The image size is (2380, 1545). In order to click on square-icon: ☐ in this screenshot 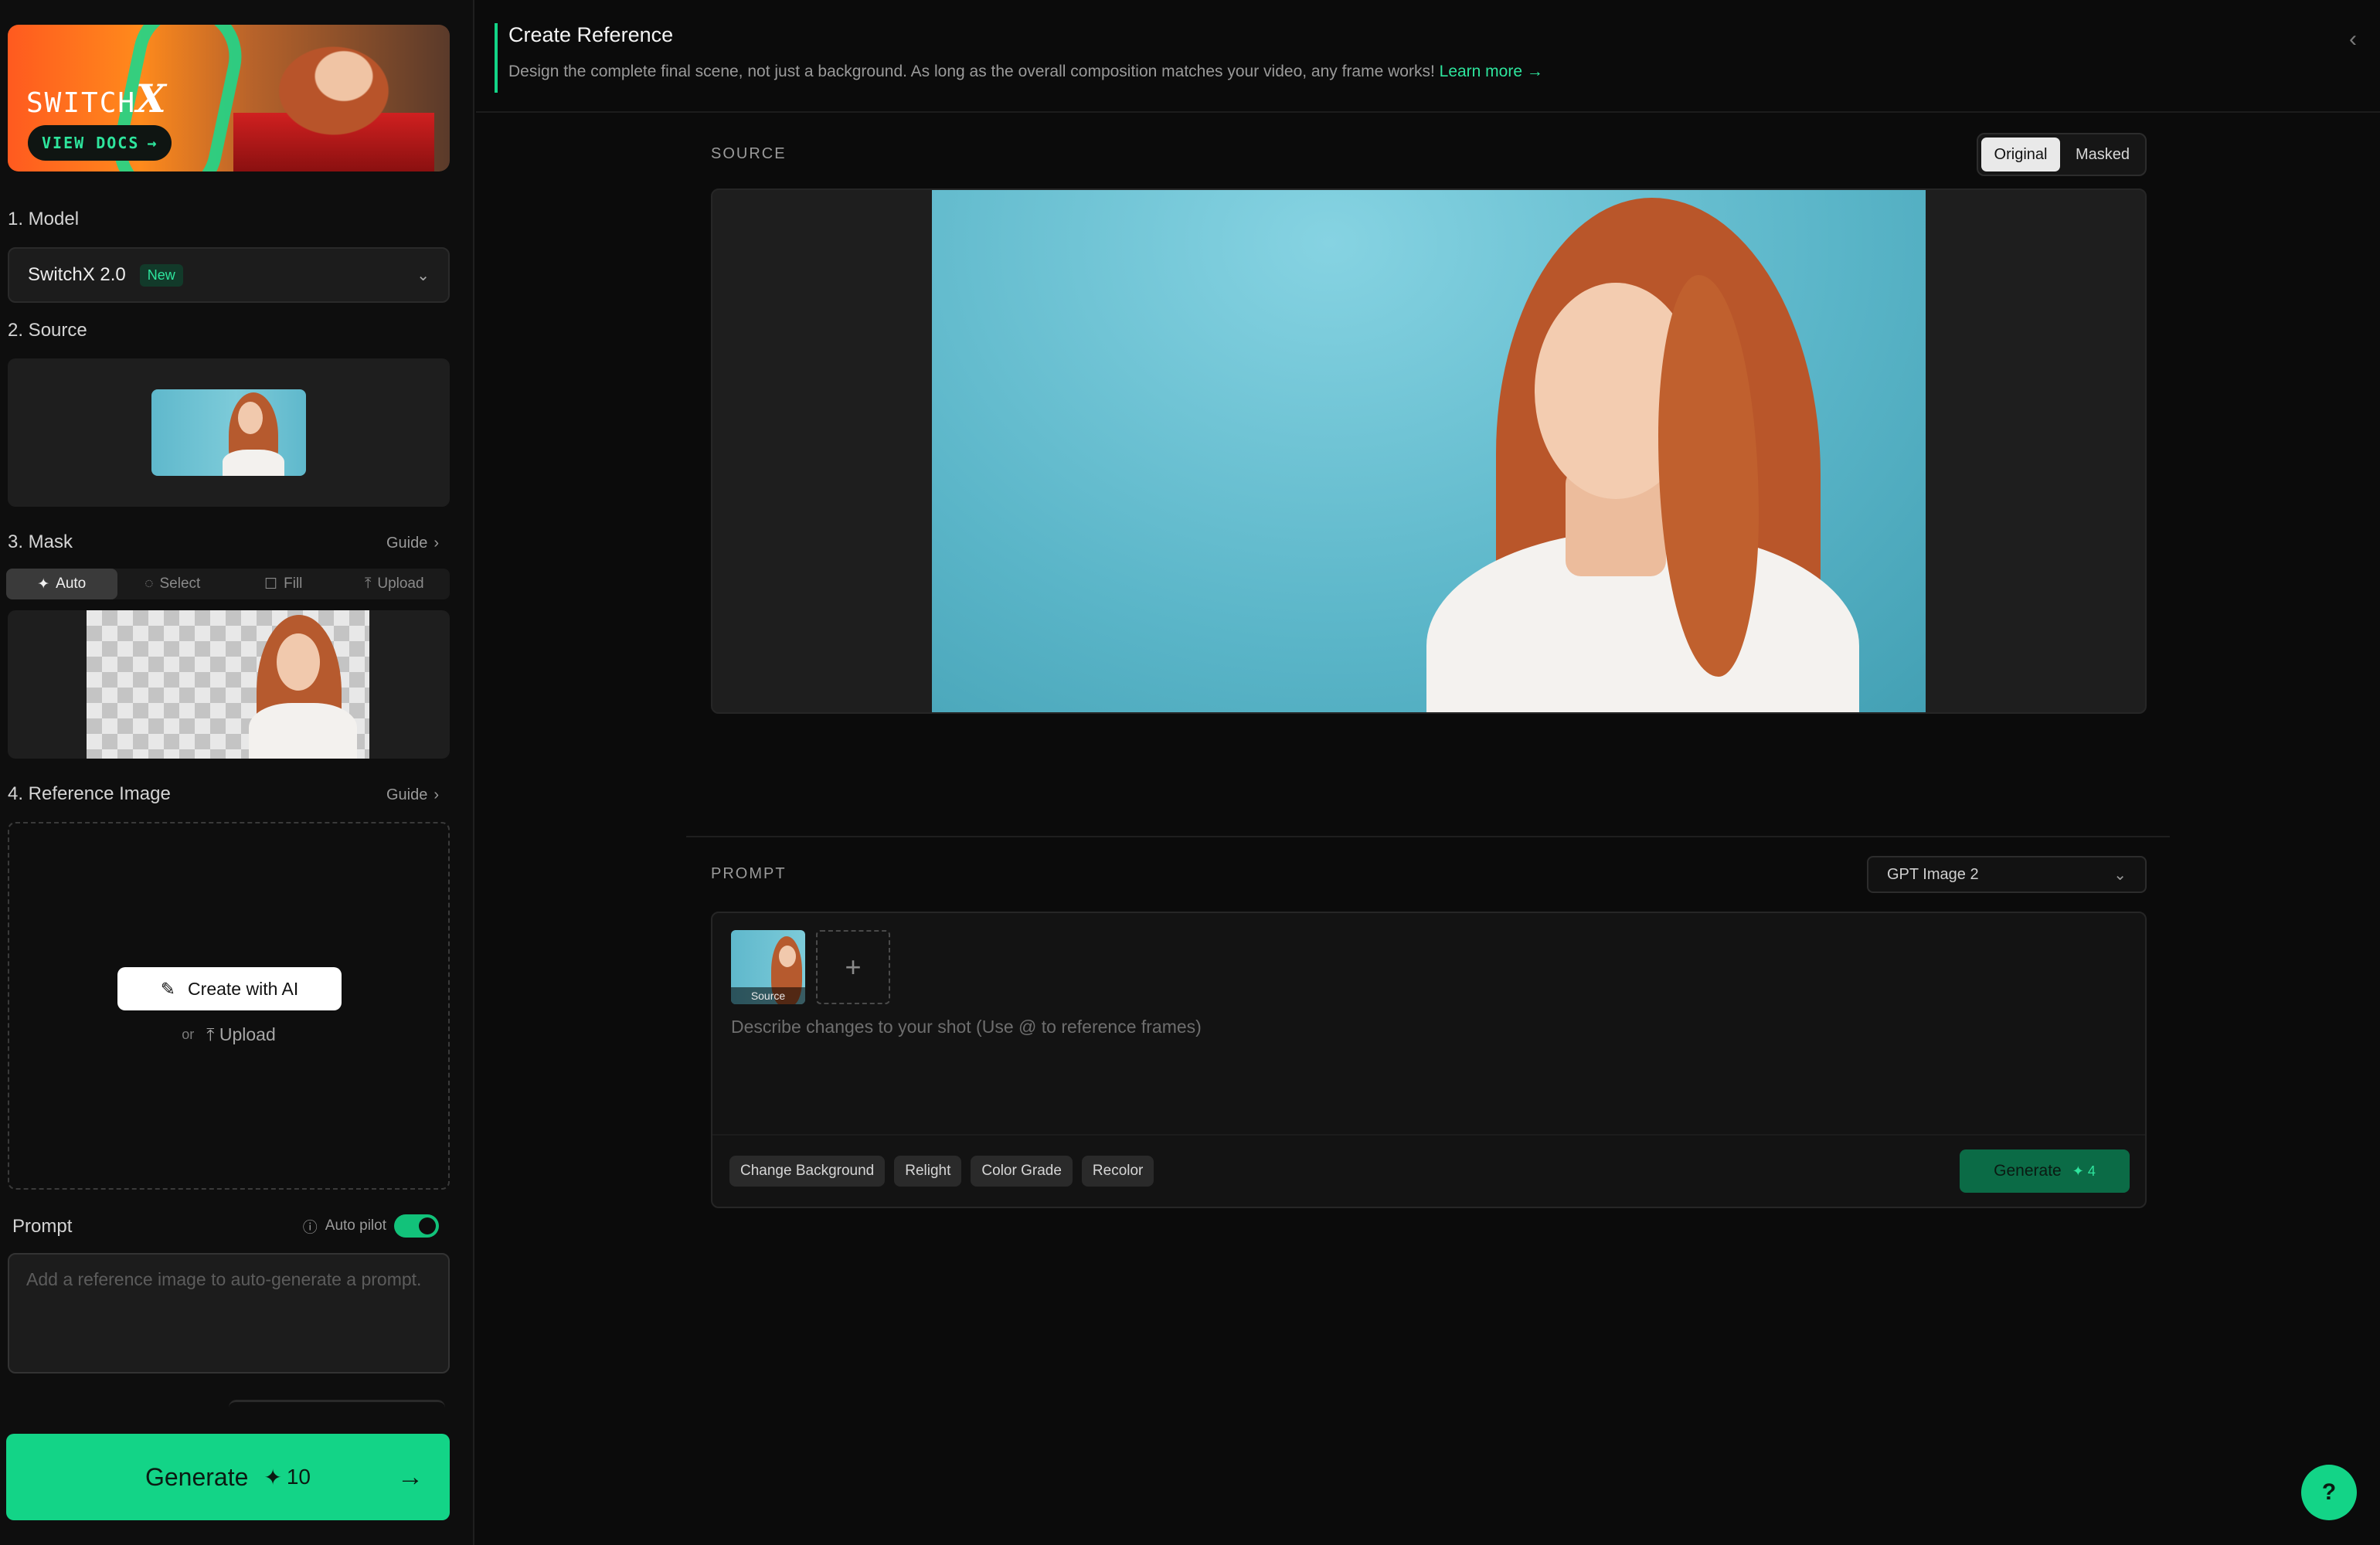, I will do `click(271, 584)`.